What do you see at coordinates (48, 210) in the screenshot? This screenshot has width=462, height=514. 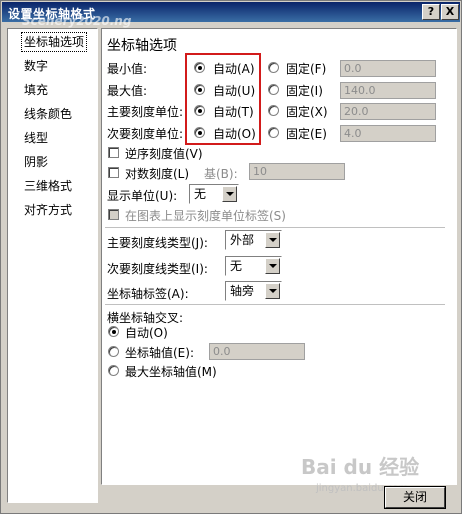 I see `sidebar-item-alignment: 对齐方式` at bounding box center [48, 210].